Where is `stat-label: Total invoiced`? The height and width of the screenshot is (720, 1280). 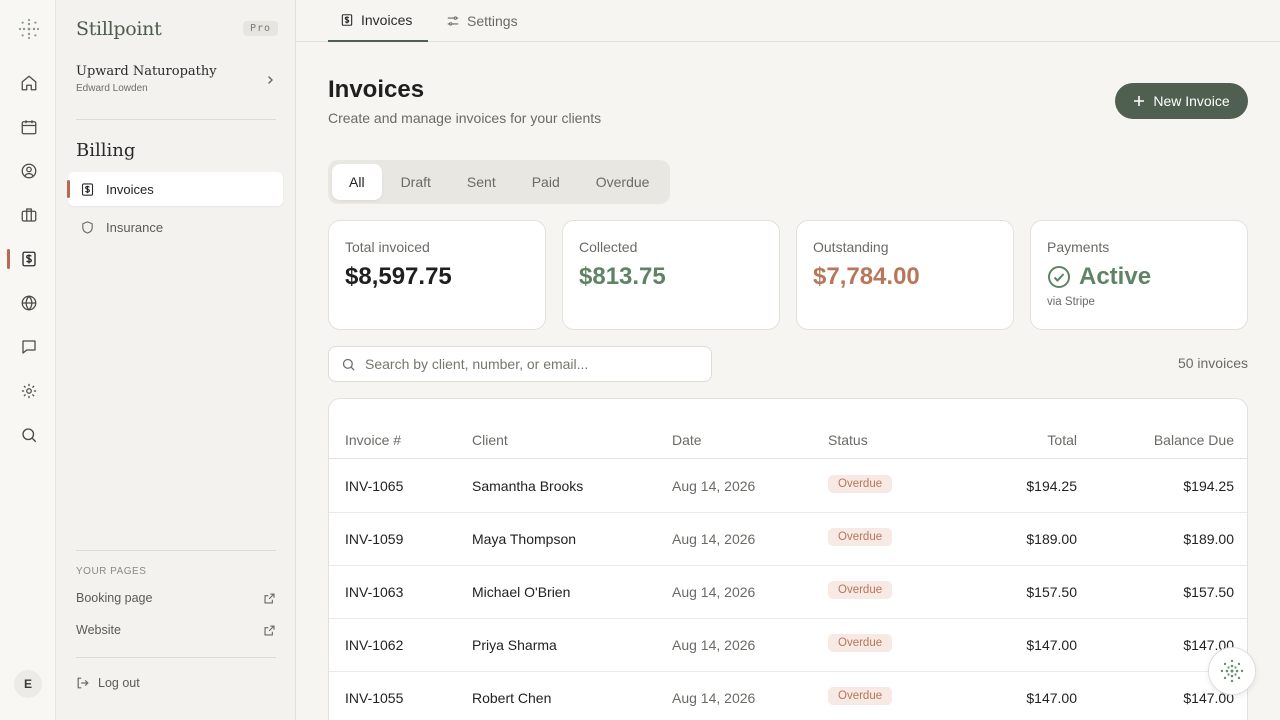
stat-label: Total invoiced is located at coordinates (387, 247).